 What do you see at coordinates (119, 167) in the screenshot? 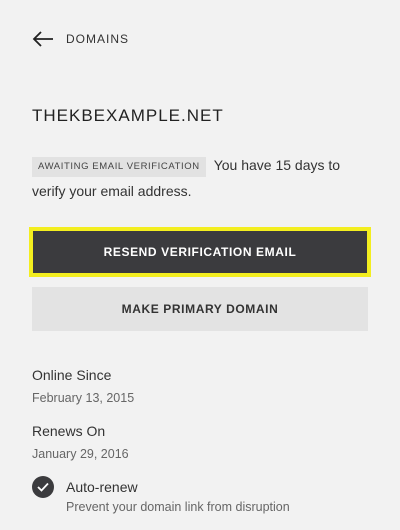
I see `status-badge: AWAITING EMAIL VERIFICATION` at bounding box center [119, 167].